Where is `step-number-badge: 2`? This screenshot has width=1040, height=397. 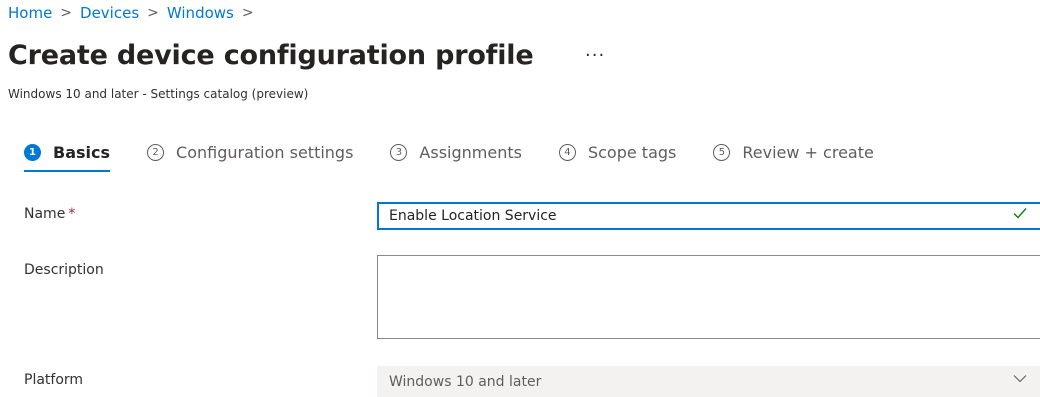 step-number-badge: 2 is located at coordinates (156, 152).